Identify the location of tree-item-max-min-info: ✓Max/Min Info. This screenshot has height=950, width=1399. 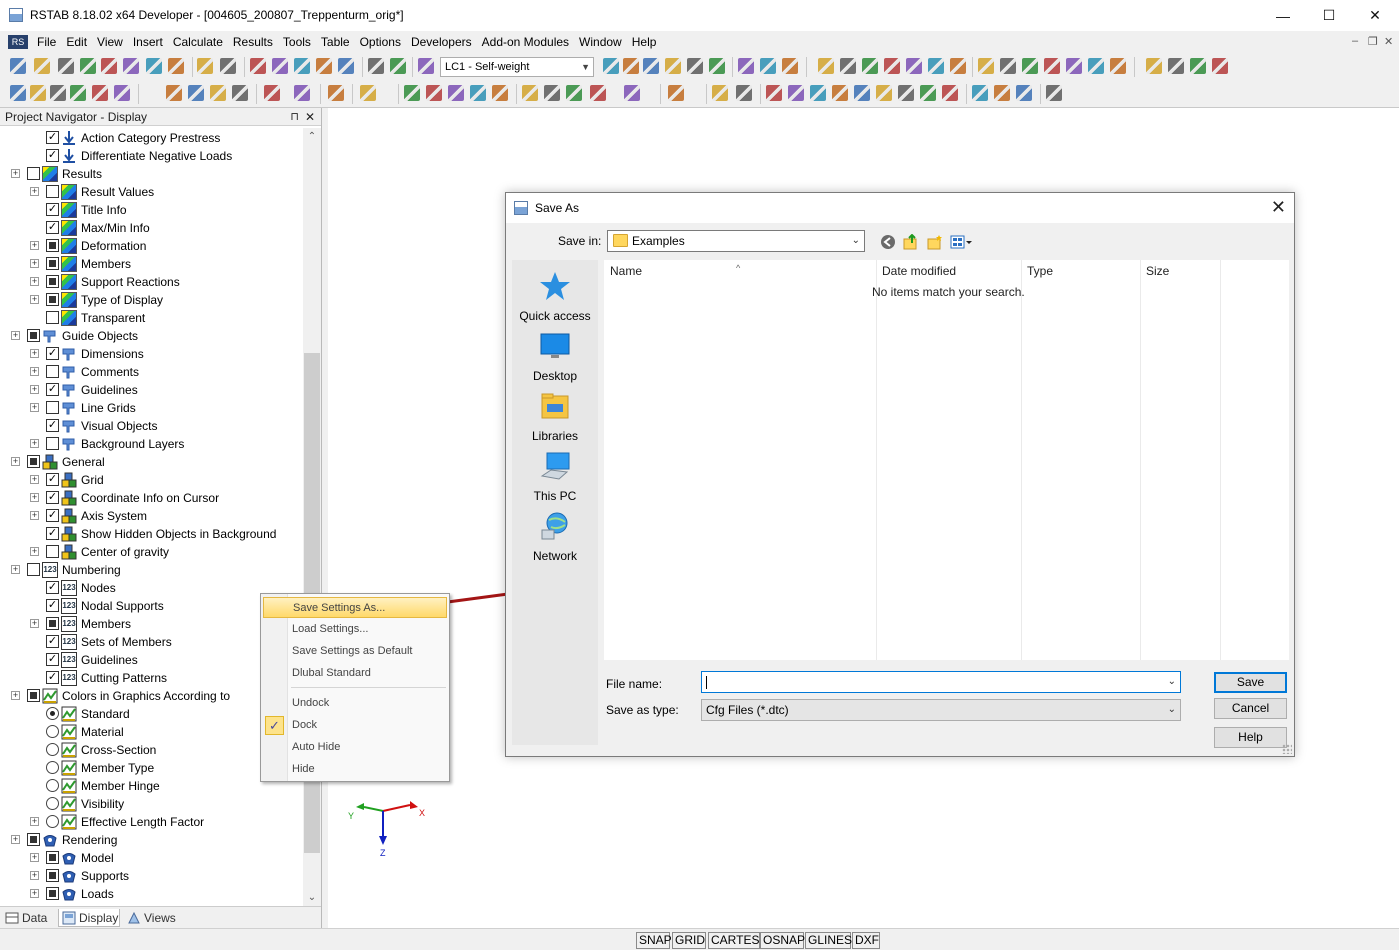
(151, 228).